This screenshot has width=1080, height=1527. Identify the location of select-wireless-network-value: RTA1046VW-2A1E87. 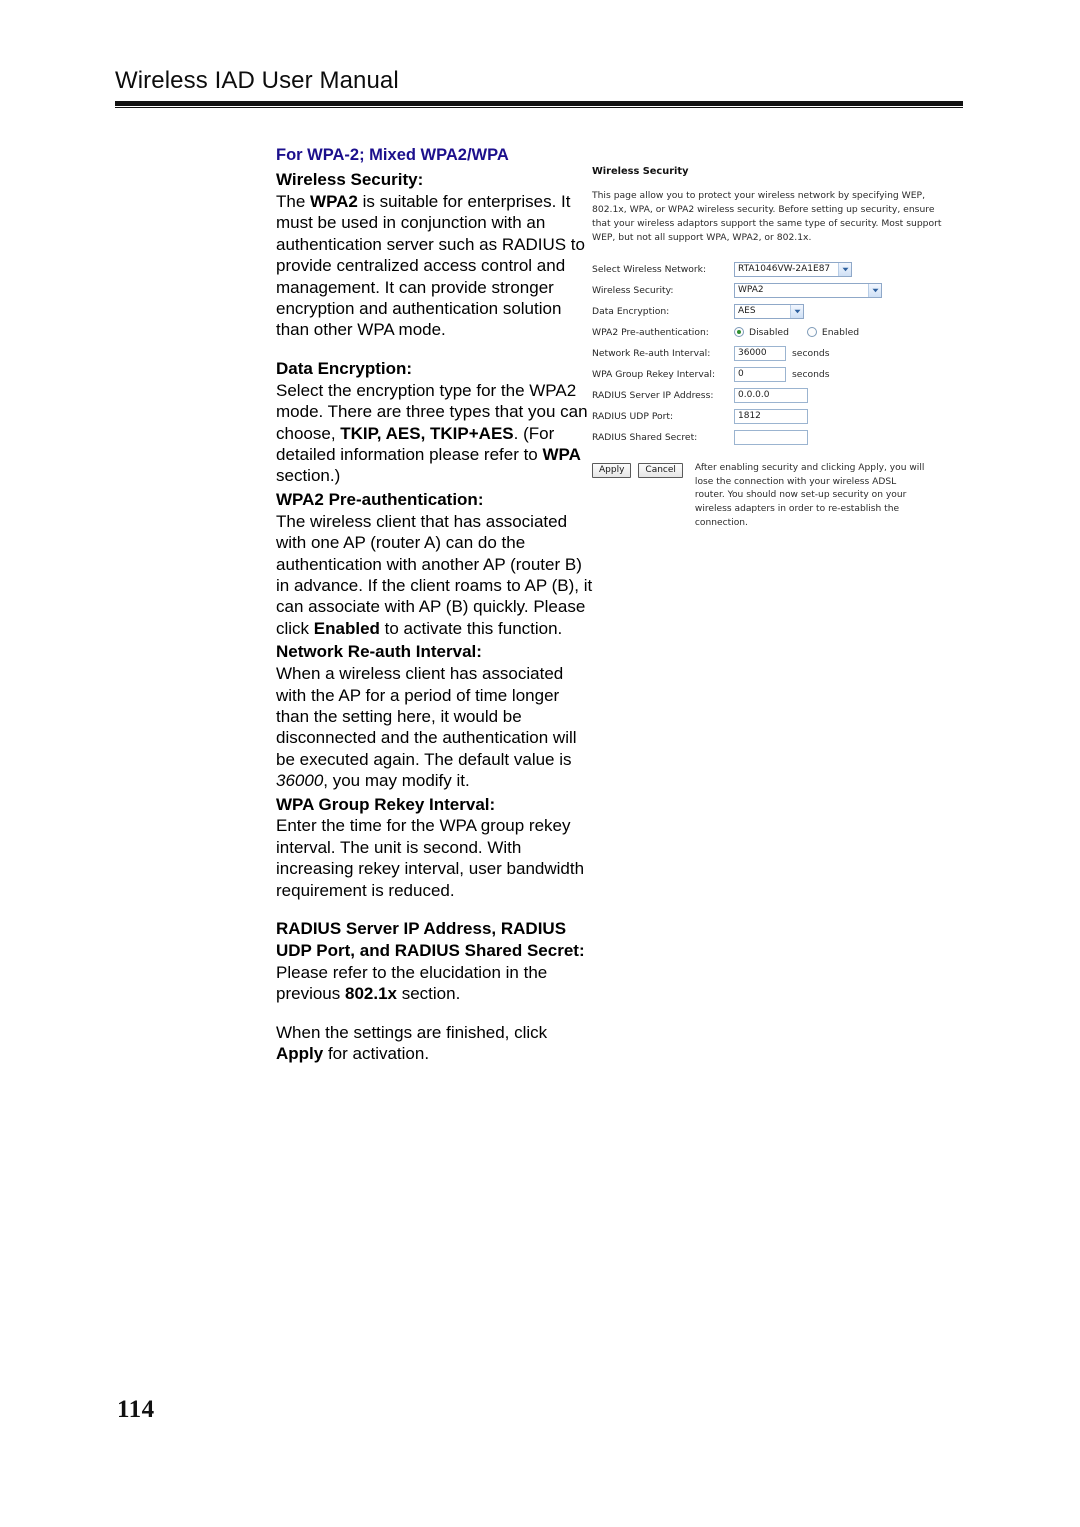
(784, 268).